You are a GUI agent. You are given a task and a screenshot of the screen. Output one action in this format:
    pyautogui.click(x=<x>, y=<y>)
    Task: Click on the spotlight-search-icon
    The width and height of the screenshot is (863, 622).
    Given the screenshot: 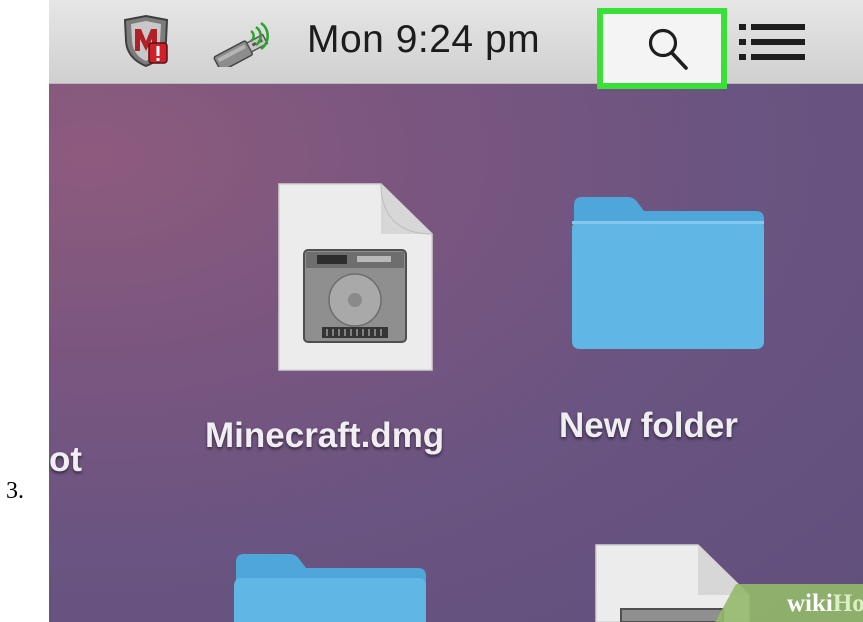 What is the action you would take?
    pyautogui.click(x=668, y=49)
    